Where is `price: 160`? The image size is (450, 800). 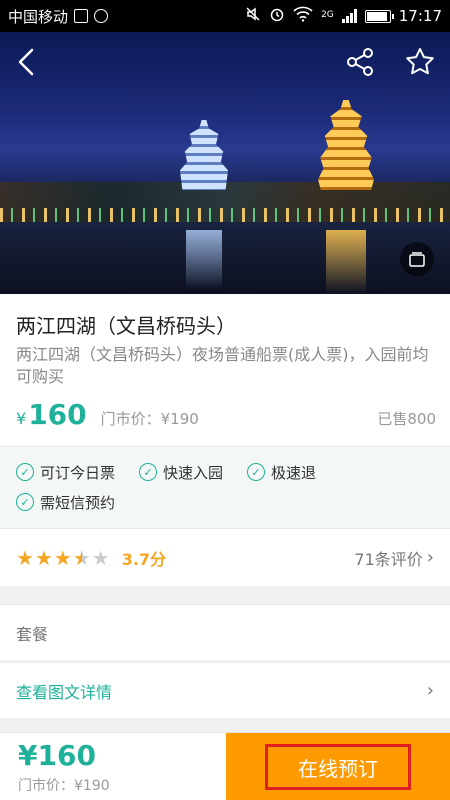
price: 160 is located at coordinates (57, 414).